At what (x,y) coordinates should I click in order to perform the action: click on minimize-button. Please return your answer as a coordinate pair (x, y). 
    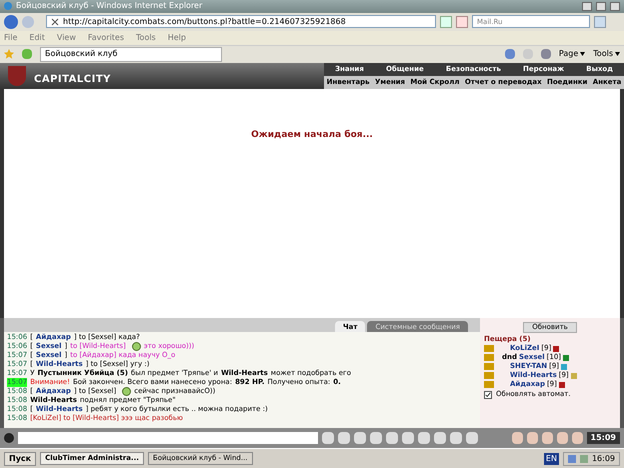
    Looking at the image, I should click on (587, 6).